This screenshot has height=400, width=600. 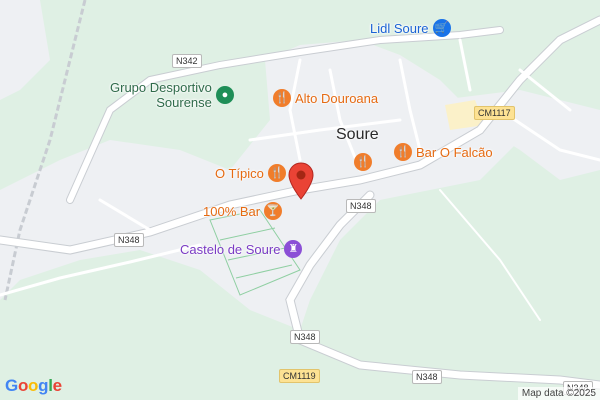 I want to click on poi-label: Castelo de Soure, so click(x=230, y=249).